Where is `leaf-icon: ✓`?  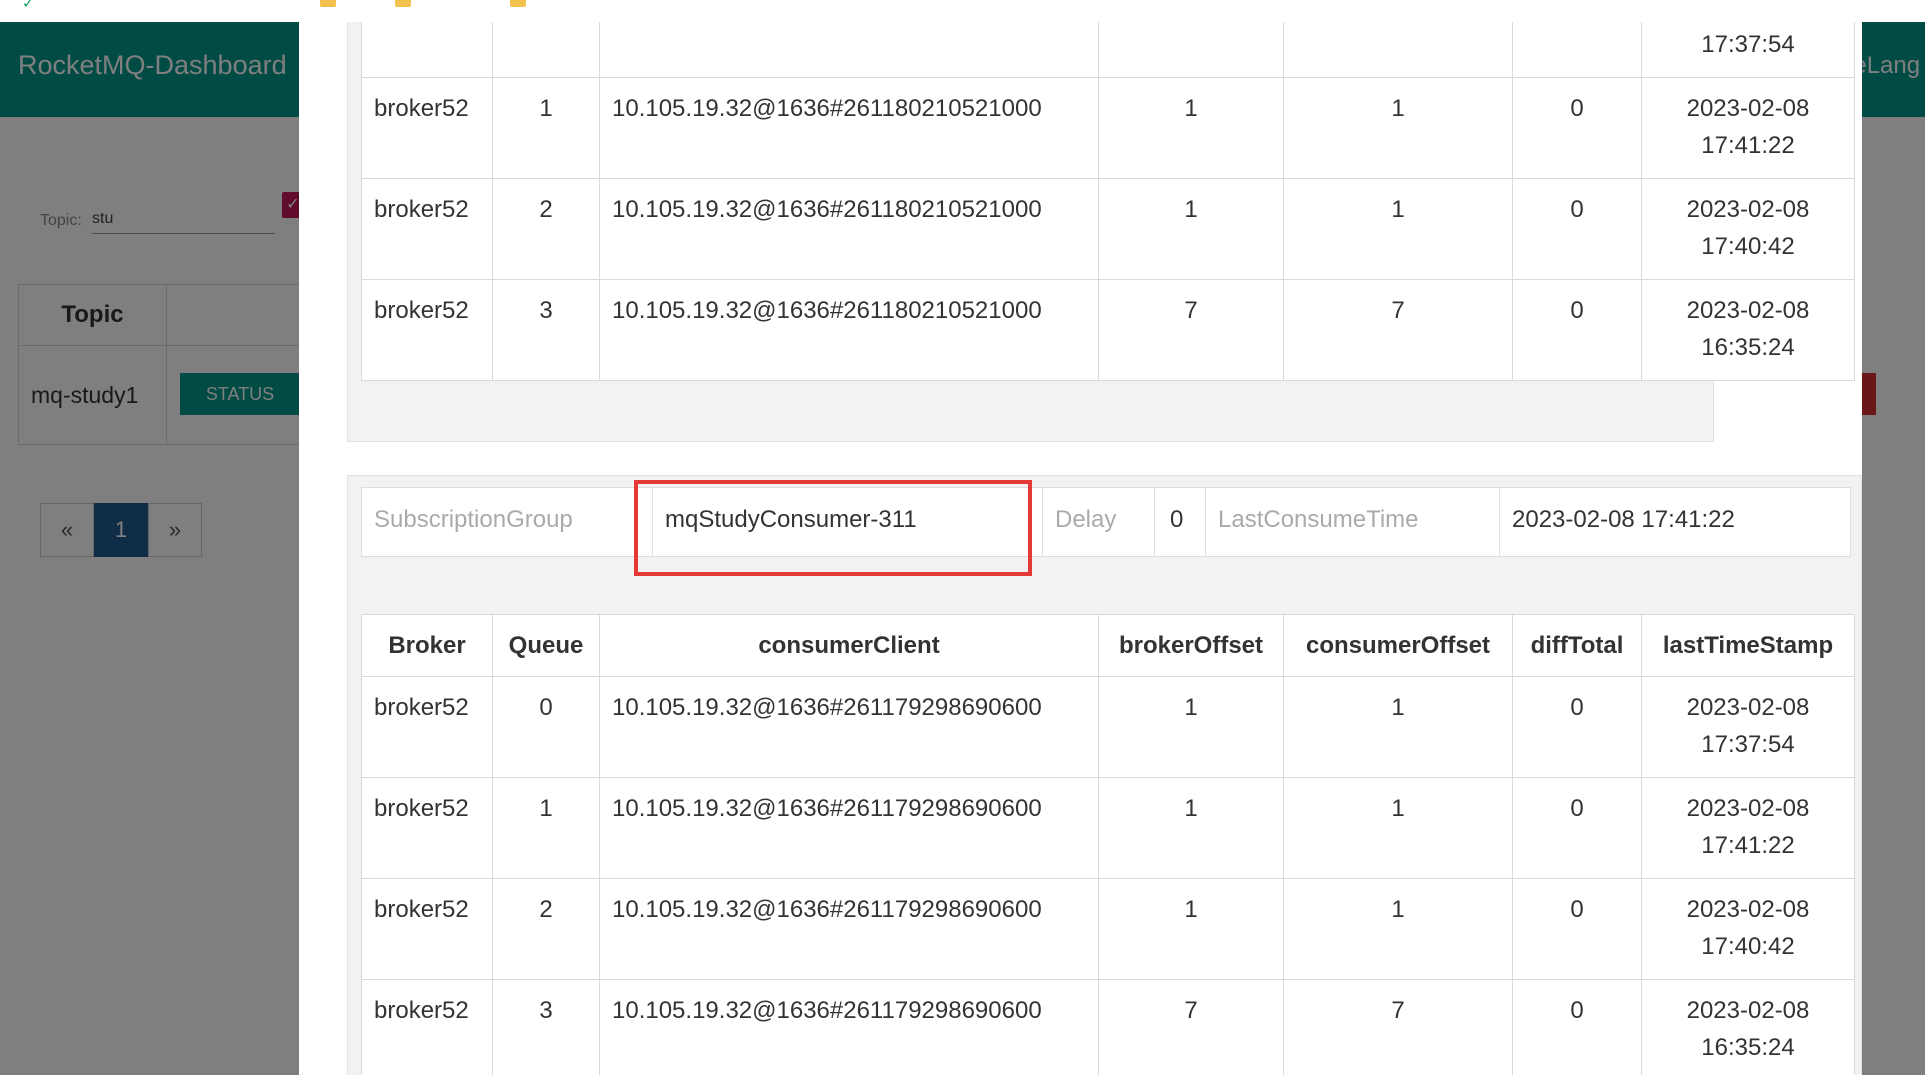 leaf-icon: ✓ is located at coordinates (28, 6).